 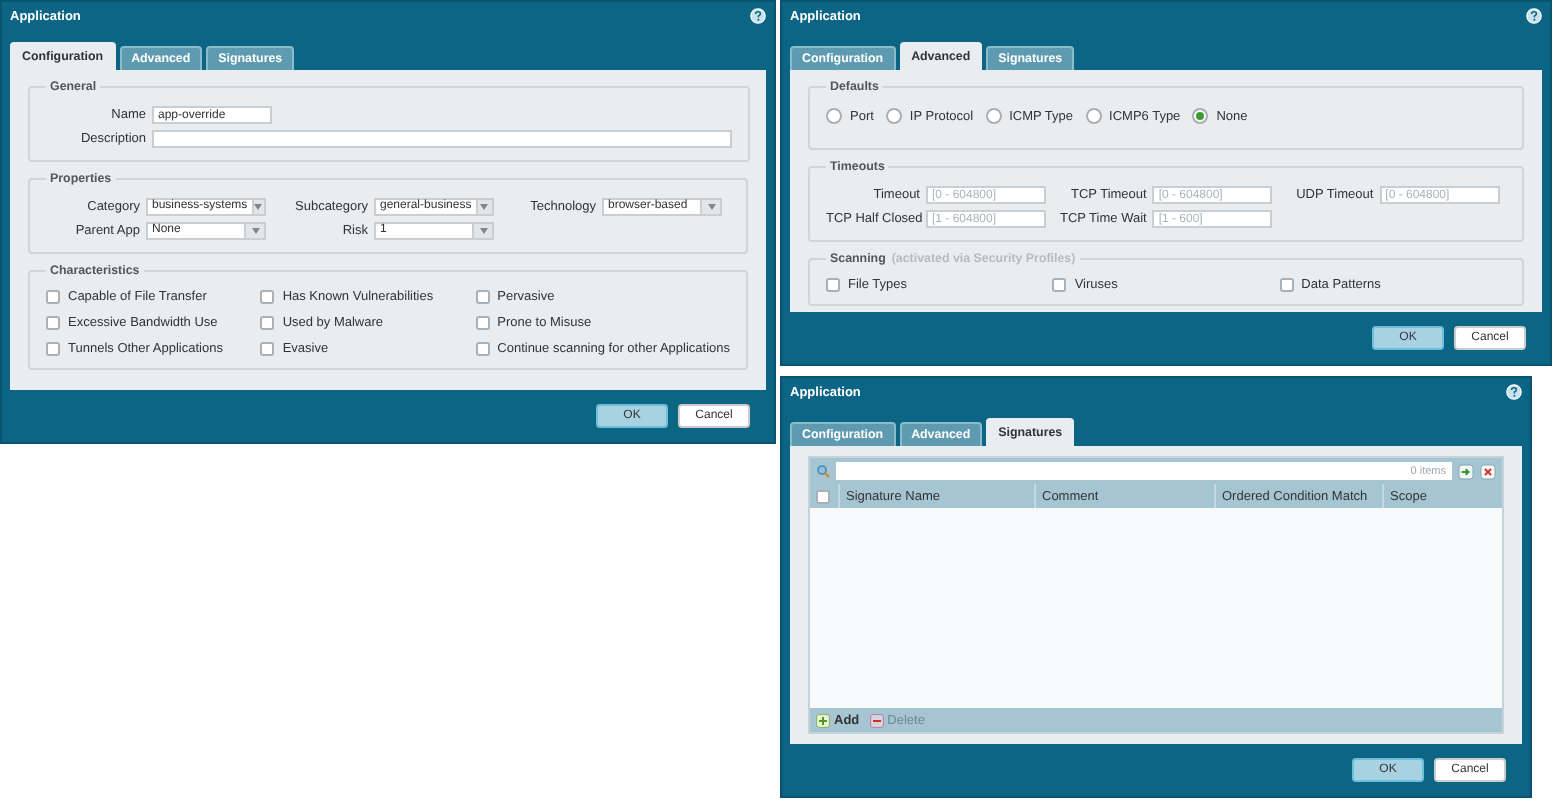 I want to click on apply-filter-icon, so click(x=1466, y=471).